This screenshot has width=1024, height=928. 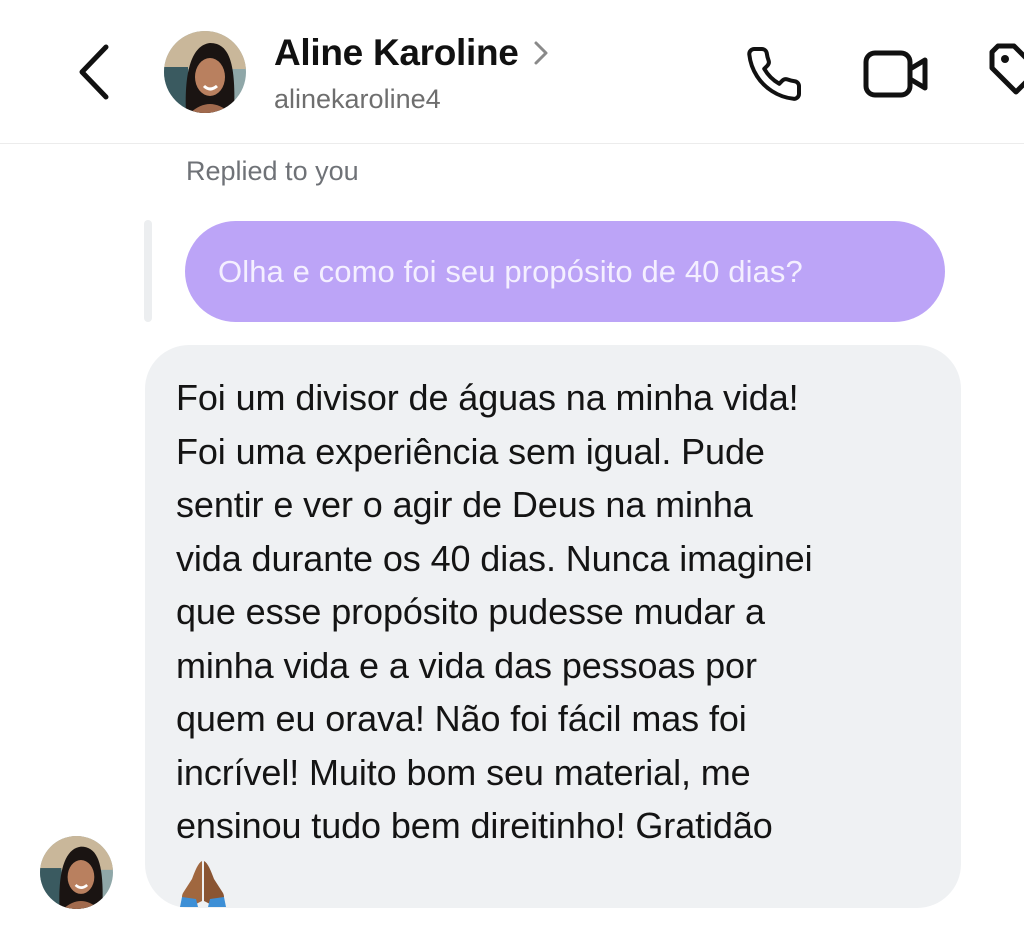 I want to click on phone-icon, so click(x=774, y=74).